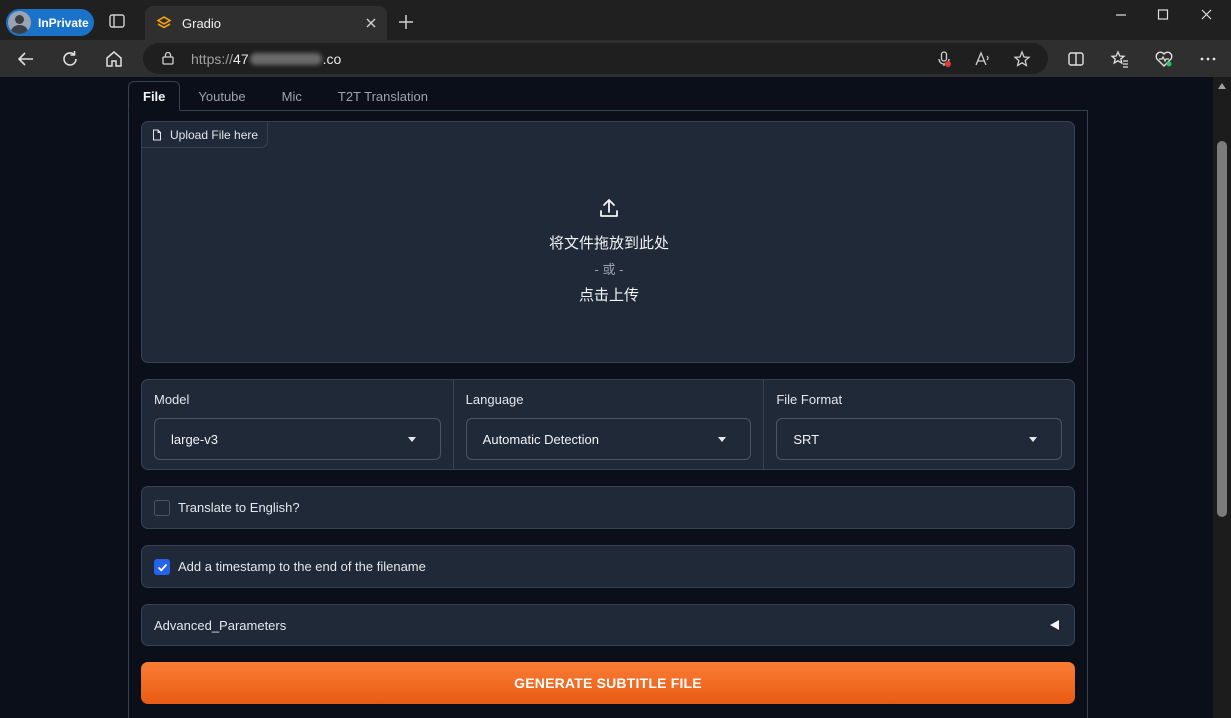  I want to click on split-screen-icon, so click(1076, 59).